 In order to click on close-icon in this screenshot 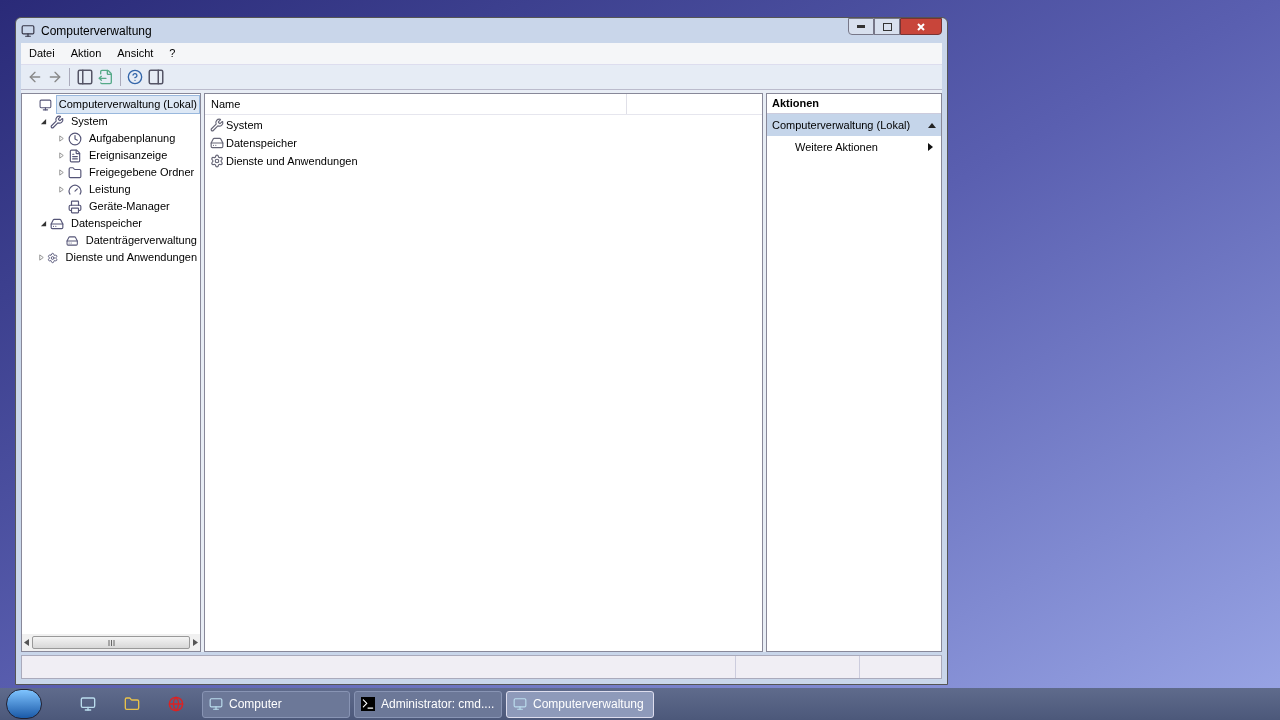, I will do `click(921, 26)`.